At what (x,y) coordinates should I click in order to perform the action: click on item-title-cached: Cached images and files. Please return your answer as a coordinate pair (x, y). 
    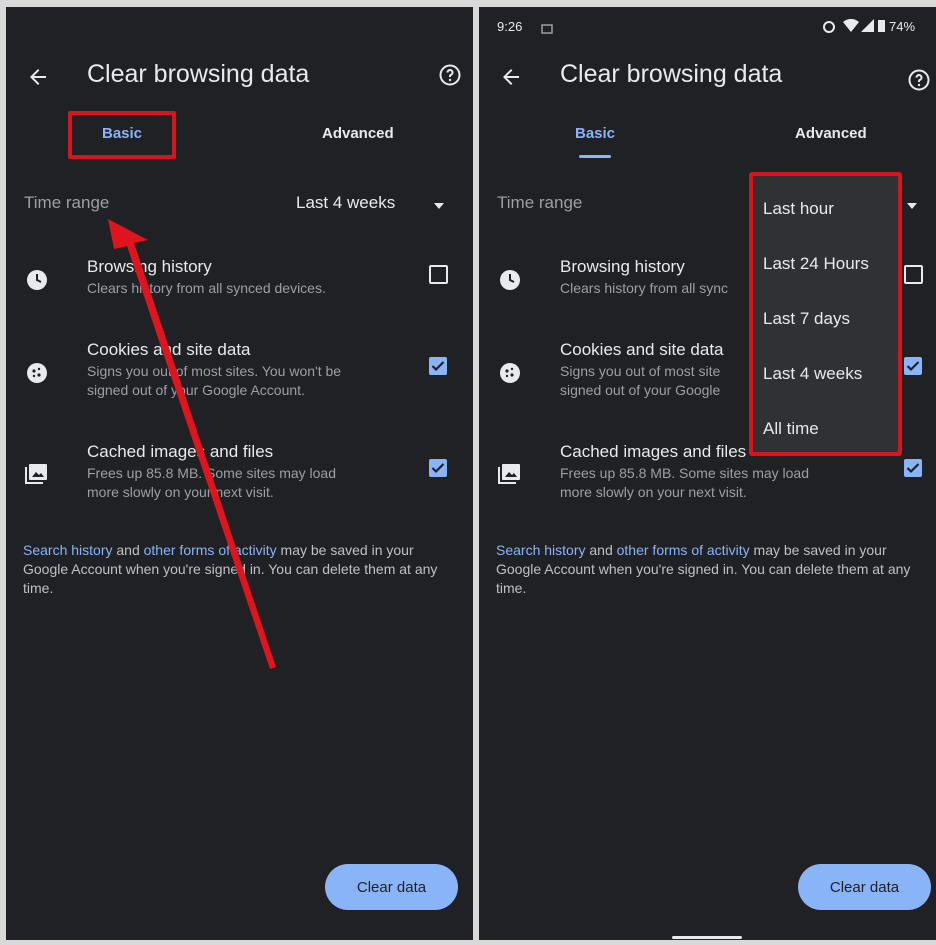
    Looking at the image, I should click on (653, 451).